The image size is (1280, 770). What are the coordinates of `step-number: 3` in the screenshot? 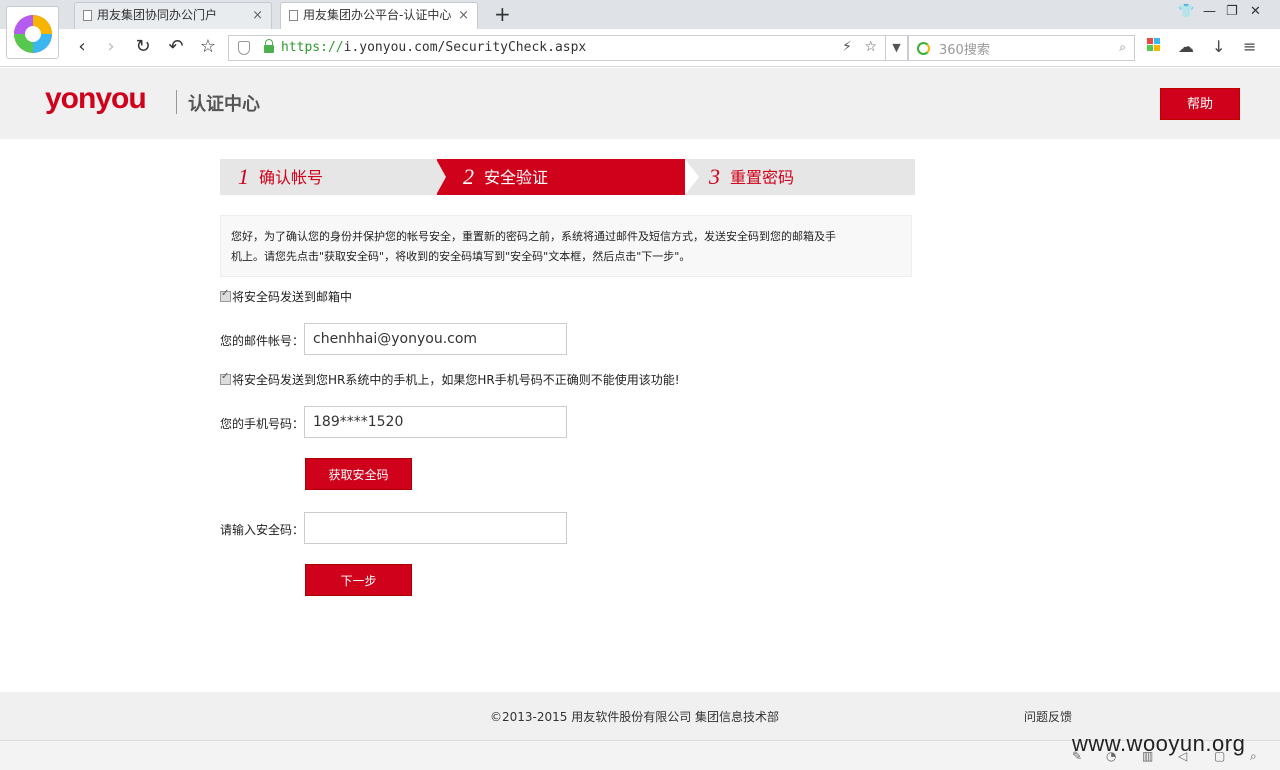 It's located at (714, 176).